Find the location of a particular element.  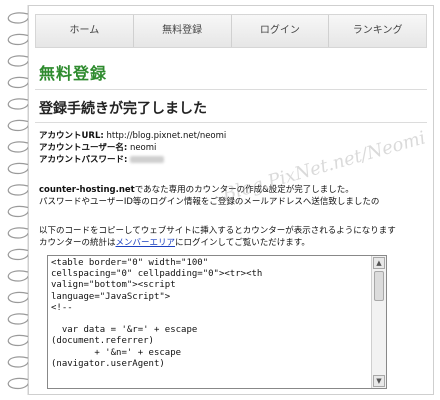

account-password-row: アカウントパスワード: is located at coordinates (132, 160).